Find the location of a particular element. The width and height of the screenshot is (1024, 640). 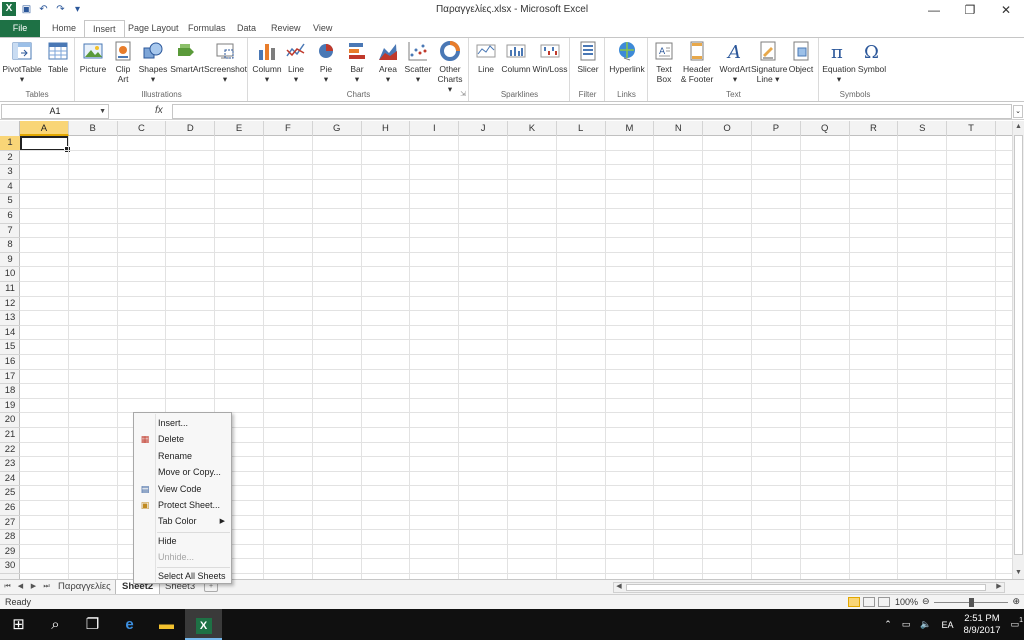

header-footer-button: Header & Footer is located at coordinates (697, 62).